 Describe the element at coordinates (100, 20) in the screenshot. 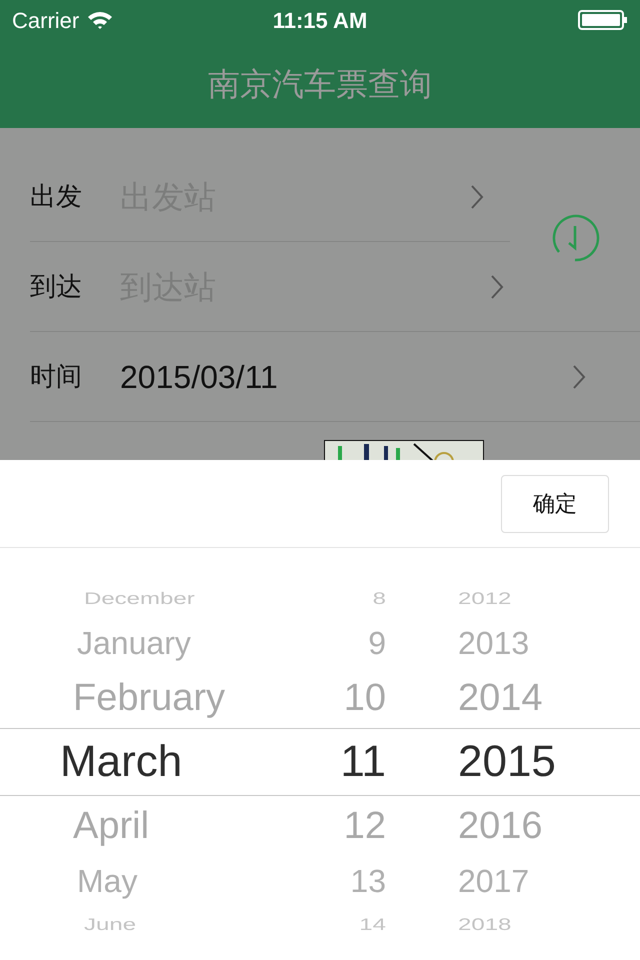

I see `wifi-icon` at that location.